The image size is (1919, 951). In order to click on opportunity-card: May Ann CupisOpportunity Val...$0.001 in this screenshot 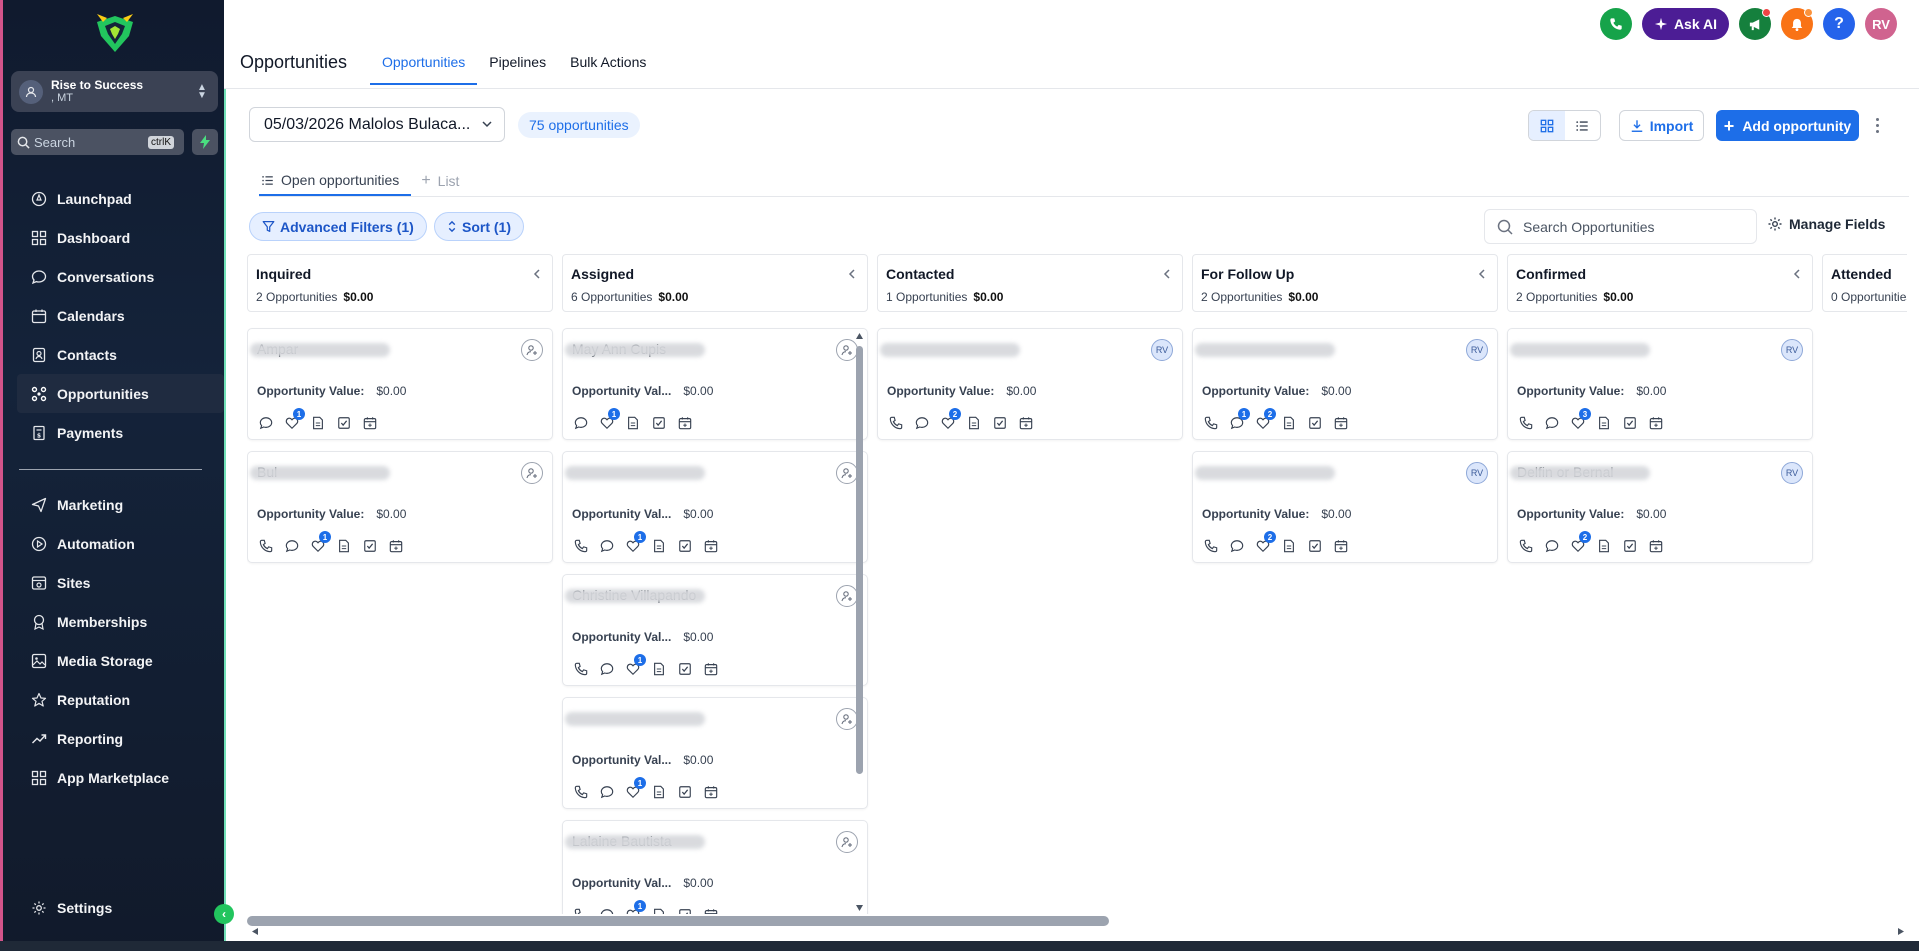, I will do `click(715, 384)`.